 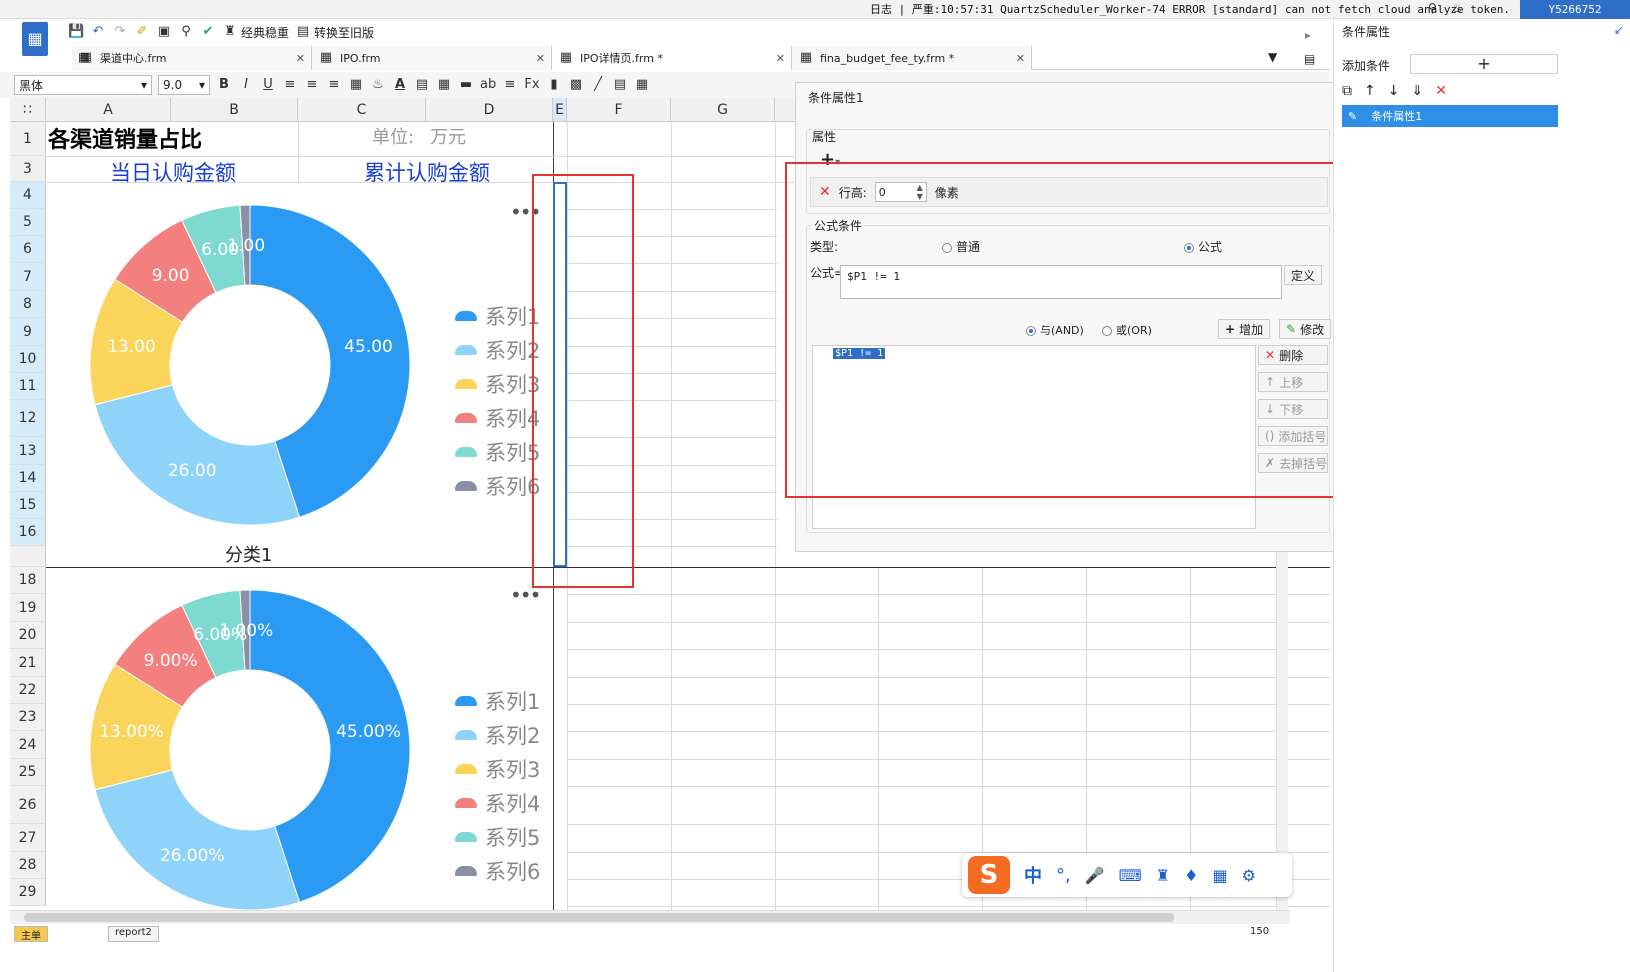 I want to click on text-icon: ab, so click(x=488, y=85).